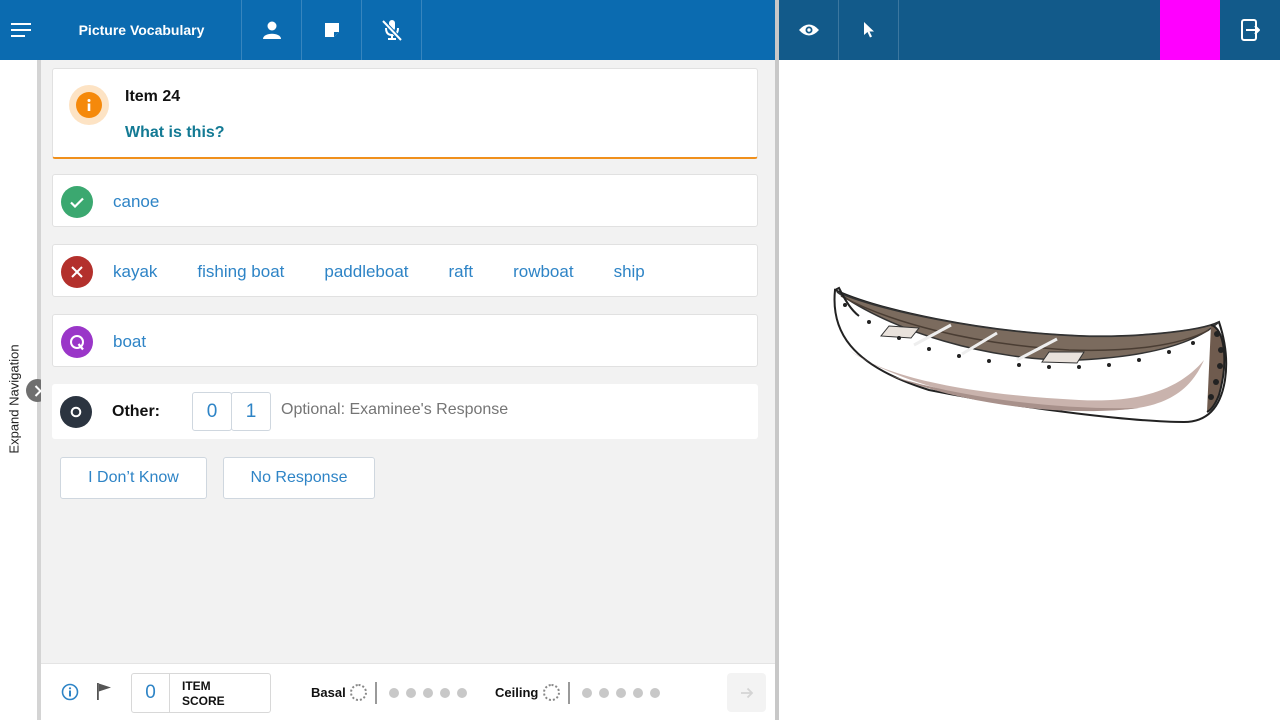 The width and height of the screenshot is (1280, 720). I want to click on pointer-button, so click(869, 30).